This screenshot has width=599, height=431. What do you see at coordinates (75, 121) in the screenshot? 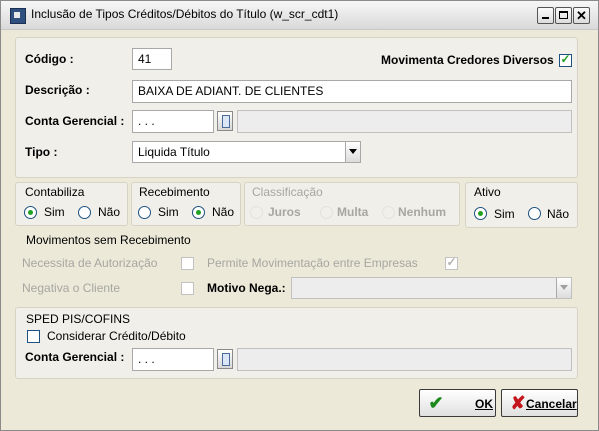
I see `conta-gerencial-label: Conta Gerencial :` at bounding box center [75, 121].